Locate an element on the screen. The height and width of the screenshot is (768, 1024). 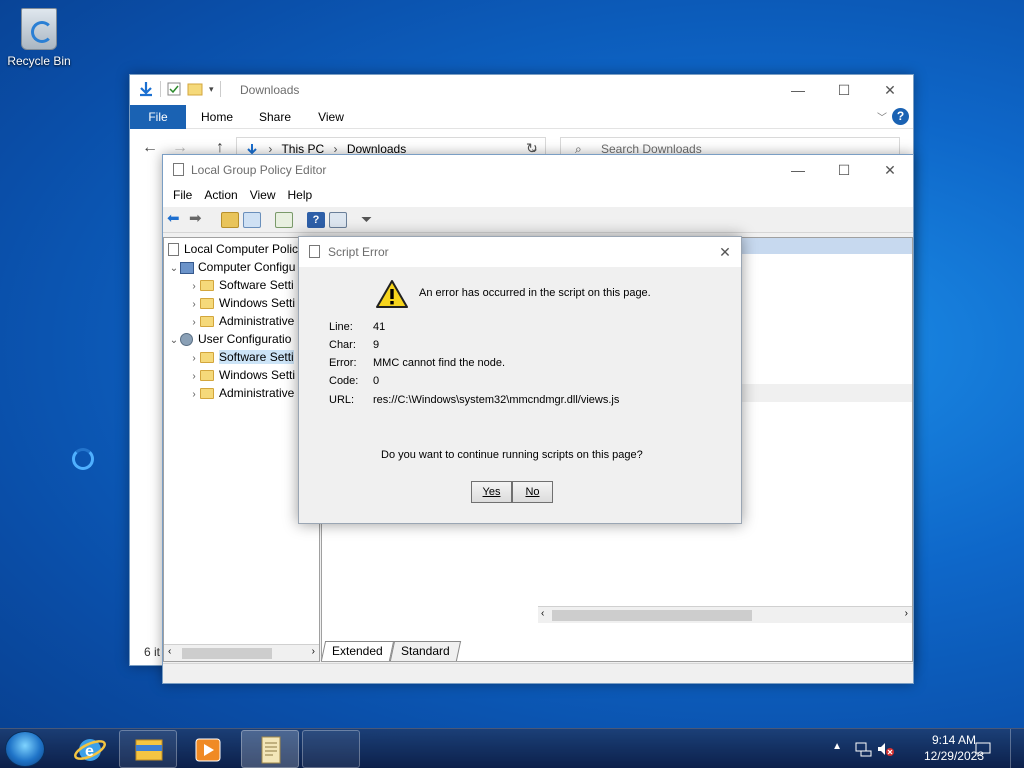
tree-item-software-settings-user: › Software Setti is located at coordinates (241, 357).